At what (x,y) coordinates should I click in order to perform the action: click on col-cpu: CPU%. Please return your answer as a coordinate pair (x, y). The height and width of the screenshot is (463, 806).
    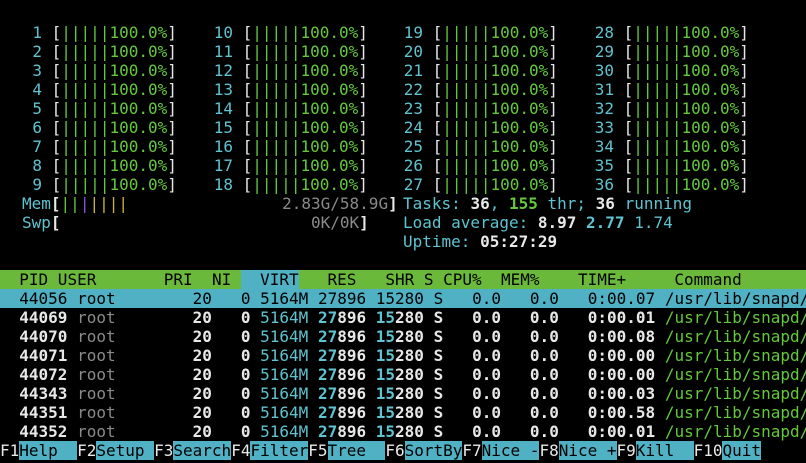
    Looking at the image, I should click on (458, 279).